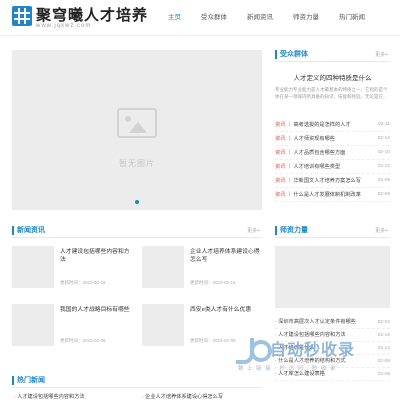 The image size is (400, 400). I want to click on section-header-hot-news: 热门新闻, so click(137, 381).